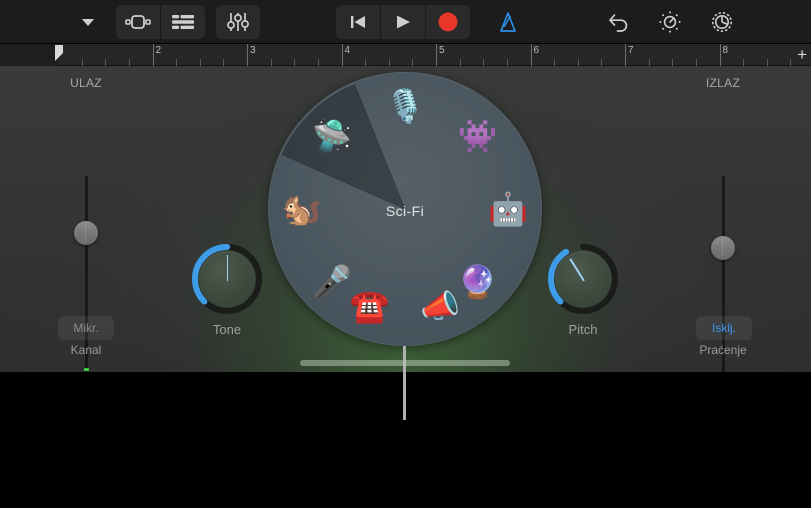 The width and height of the screenshot is (811, 508). Describe the element at coordinates (434, 55) in the screenshot. I see `ruler-ticks: 2 3 4 5 6 7 8` at that location.